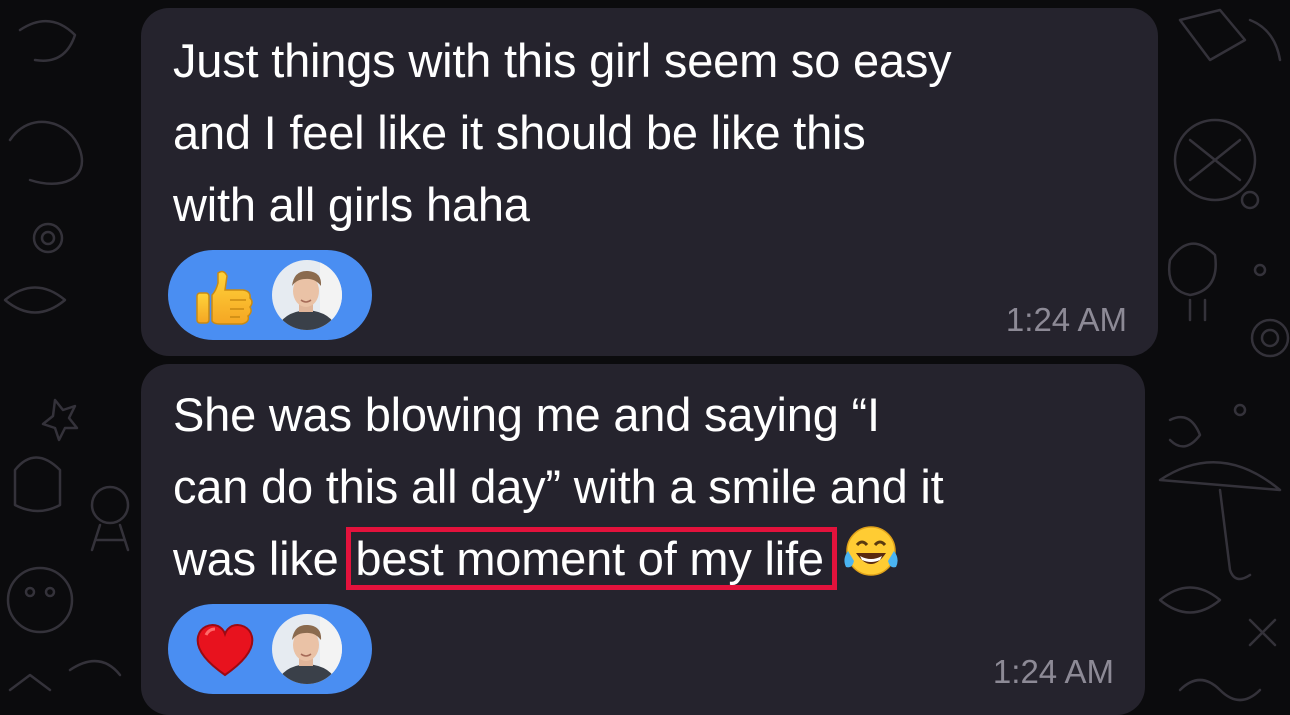  I want to click on message-line-prefix: was like, so click(262, 558).